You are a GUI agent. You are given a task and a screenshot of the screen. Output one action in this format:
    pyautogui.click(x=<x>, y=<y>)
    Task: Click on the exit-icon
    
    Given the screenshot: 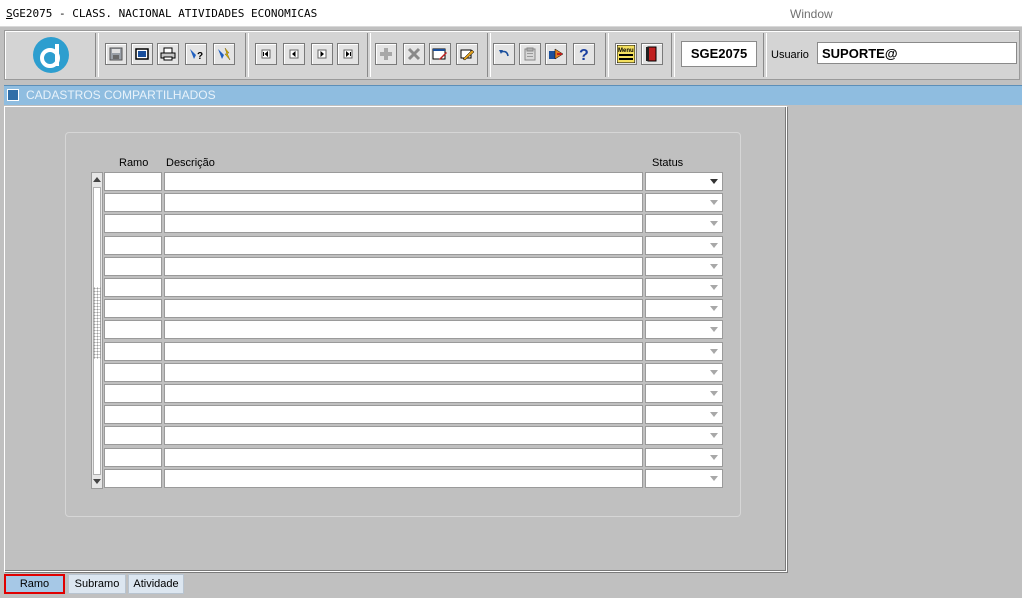 What is the action you would take?
    pyautogui.click(x=651, y=54)
    